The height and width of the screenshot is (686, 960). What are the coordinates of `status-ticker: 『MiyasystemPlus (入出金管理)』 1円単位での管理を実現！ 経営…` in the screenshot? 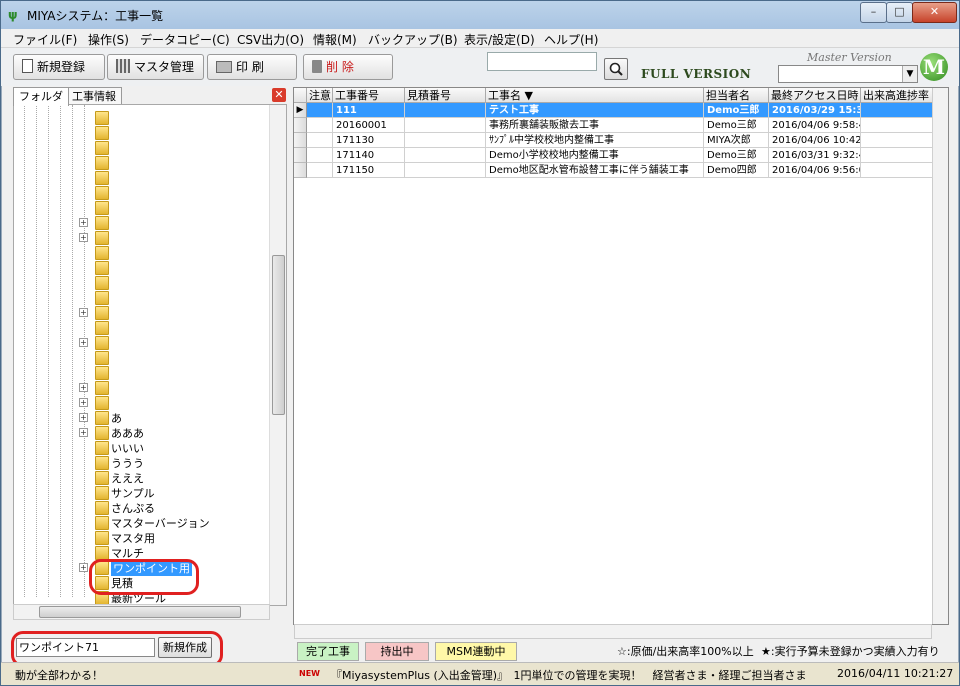 It's located at (569, 675).